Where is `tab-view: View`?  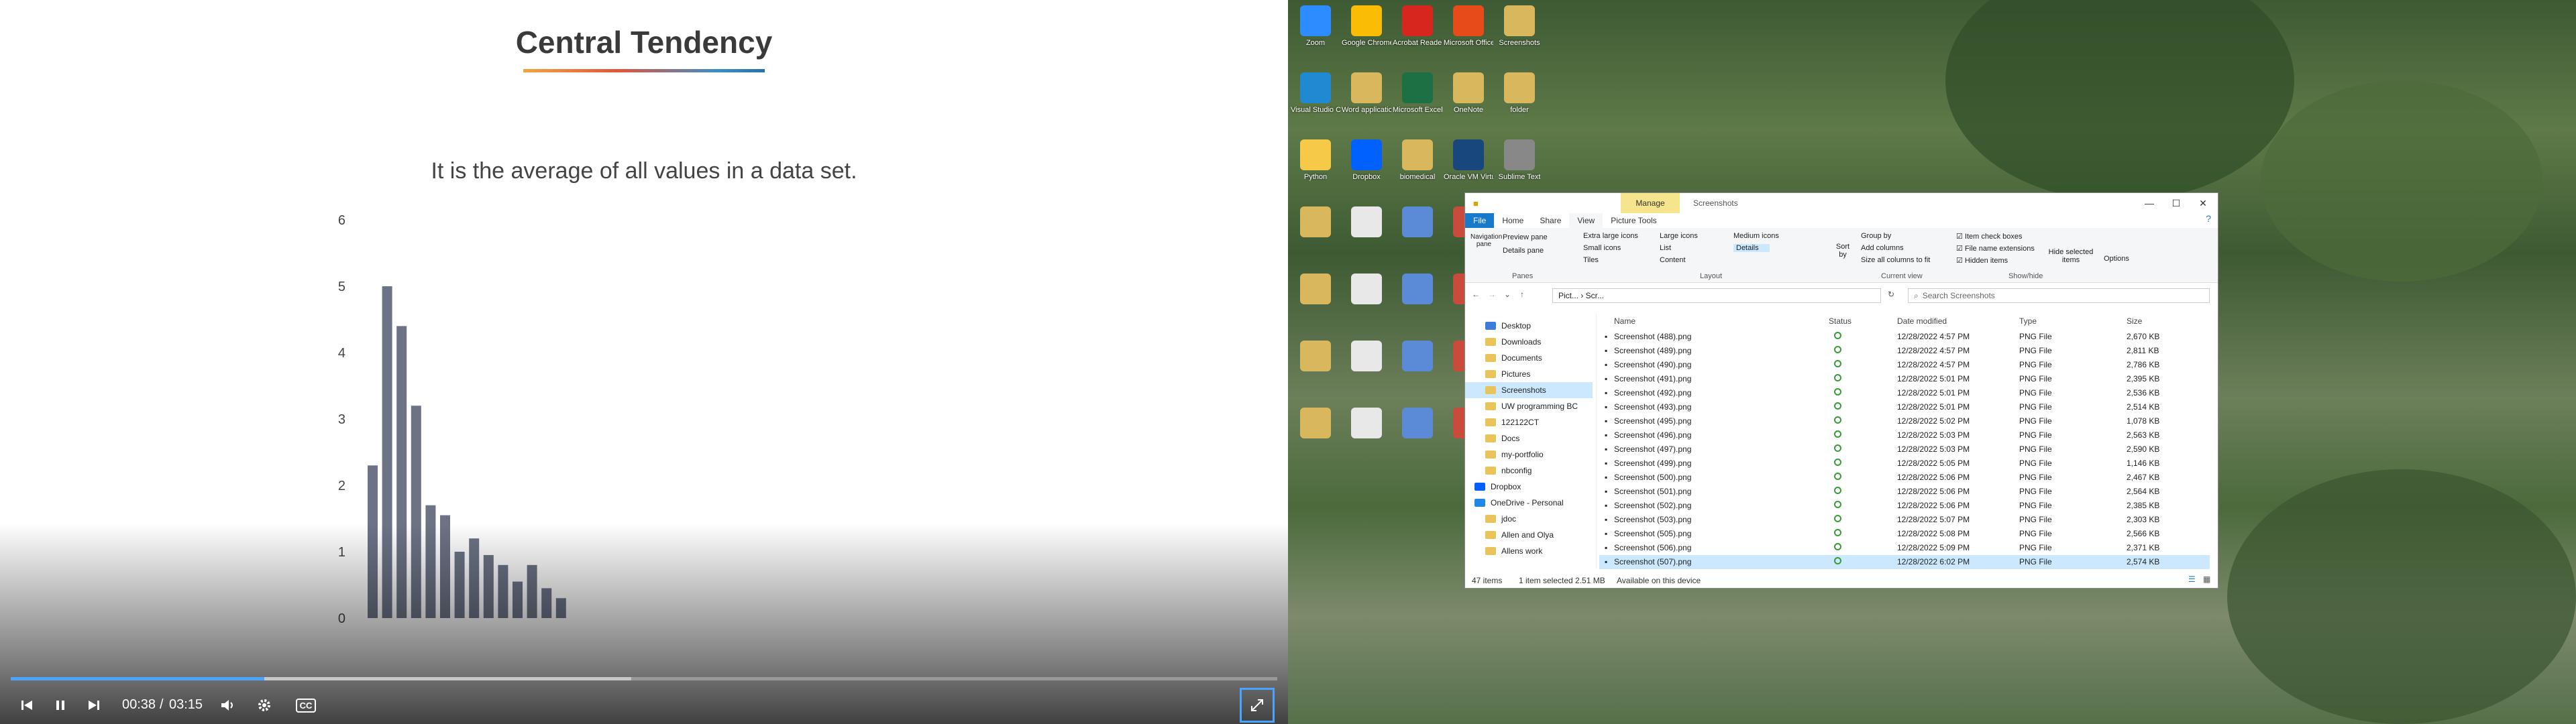 tab-view: View is located at coordinates (1586, 221).